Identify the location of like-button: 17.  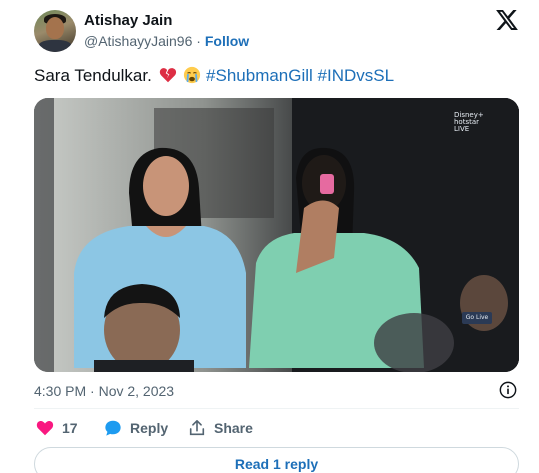
(57, 428).